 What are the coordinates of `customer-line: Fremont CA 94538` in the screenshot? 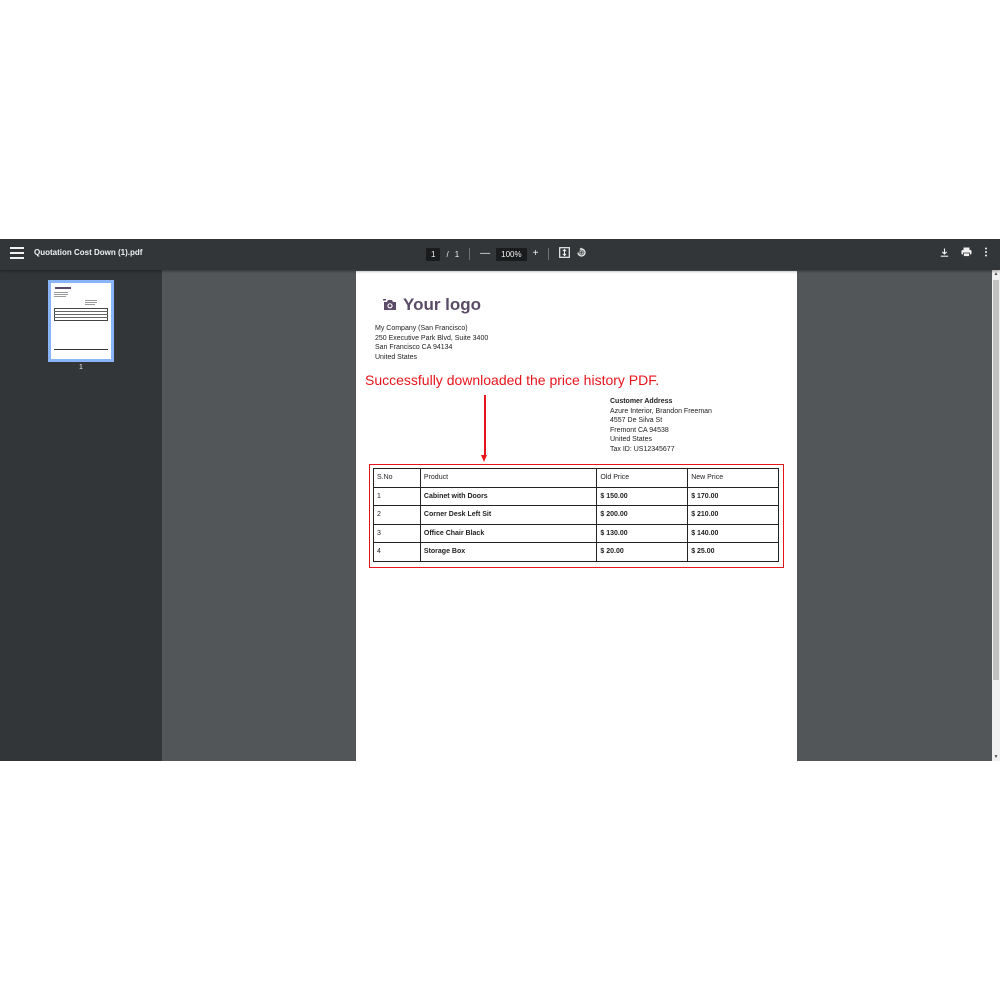 It's located at (639, 430).